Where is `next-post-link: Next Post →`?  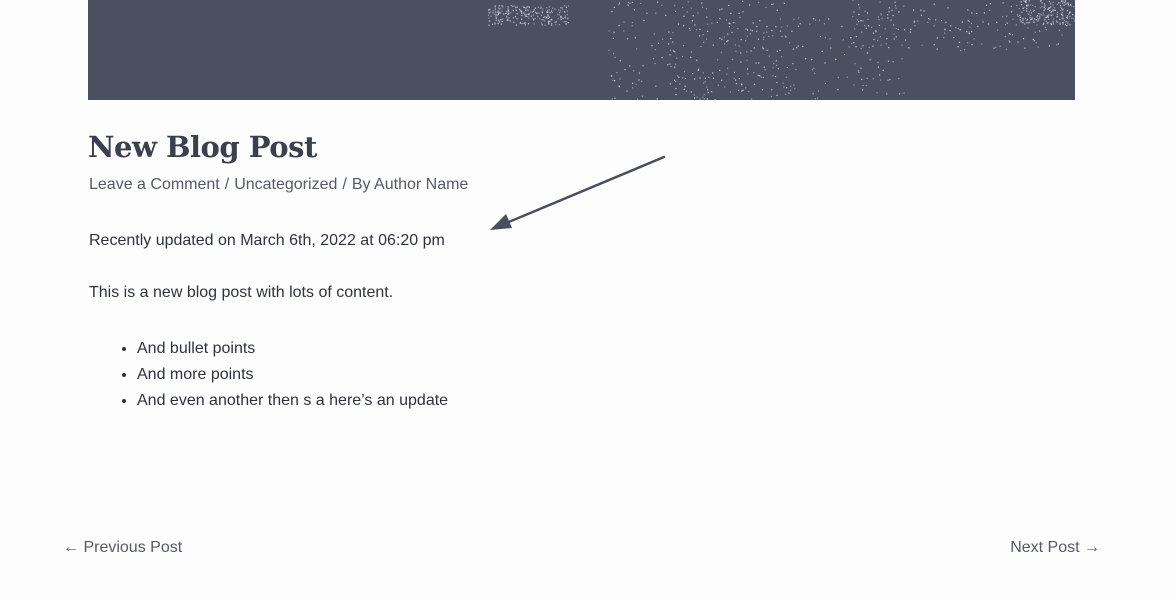
next-post-link: Next Post → is located at coordinates (1055, 548).